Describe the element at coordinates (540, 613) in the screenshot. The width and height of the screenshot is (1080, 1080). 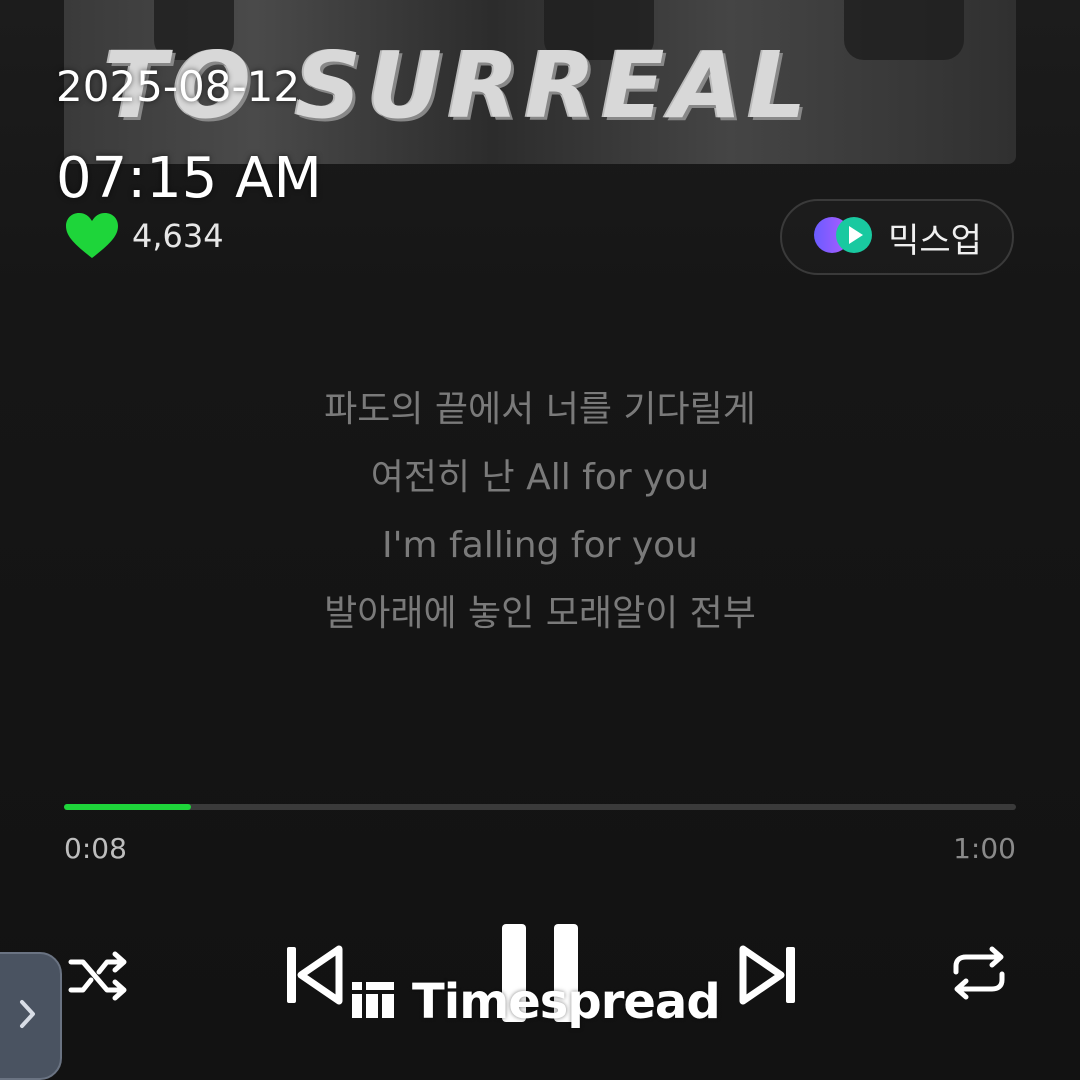
I see `lyric-line: 발아래에 놓인 모래알이 전부` at that location.